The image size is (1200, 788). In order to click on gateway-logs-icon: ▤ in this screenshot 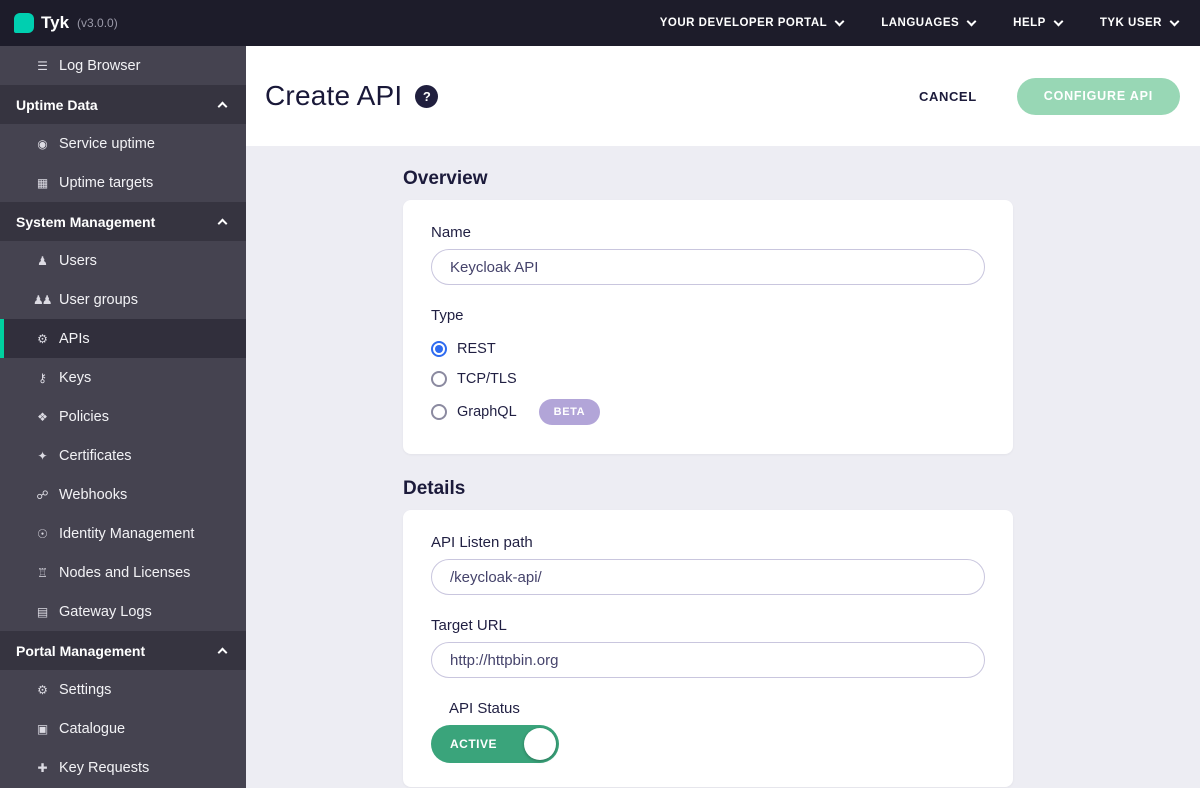, I will do `click(42, 611)`.